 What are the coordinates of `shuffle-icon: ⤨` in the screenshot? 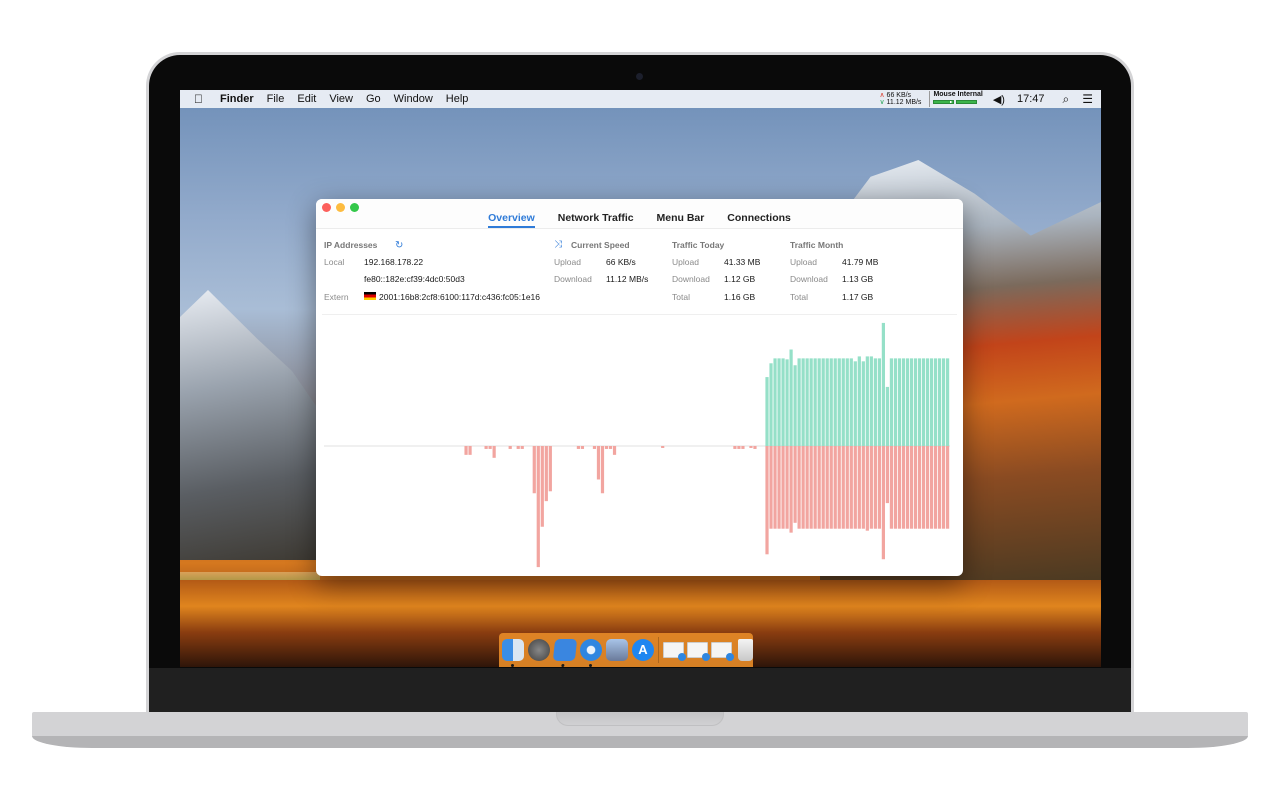 It's located at (558, 244).